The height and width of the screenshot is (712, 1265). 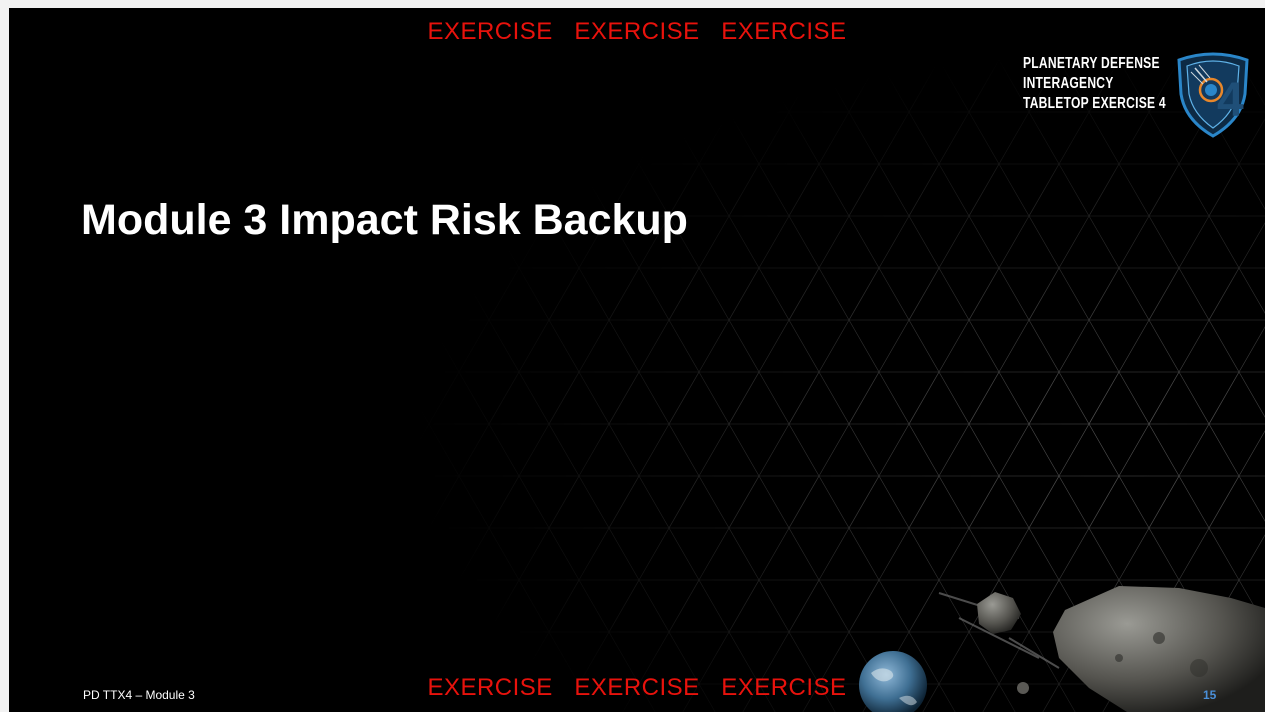 I want to click on svg-text: 4, so click(x=1230, y=100).